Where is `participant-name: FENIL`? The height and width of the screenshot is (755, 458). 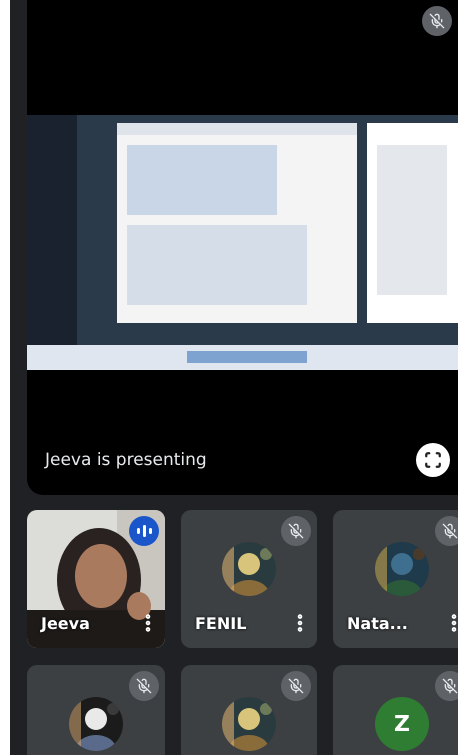 participant-name: FENIL is located at coordinates (220, 623).